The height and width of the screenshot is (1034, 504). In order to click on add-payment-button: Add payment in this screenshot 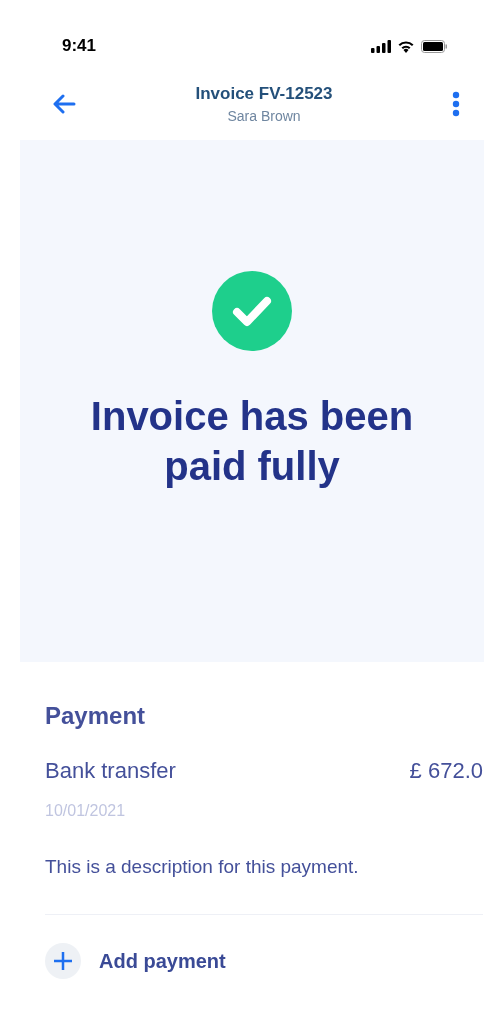, I will do `click(264, 961)`.